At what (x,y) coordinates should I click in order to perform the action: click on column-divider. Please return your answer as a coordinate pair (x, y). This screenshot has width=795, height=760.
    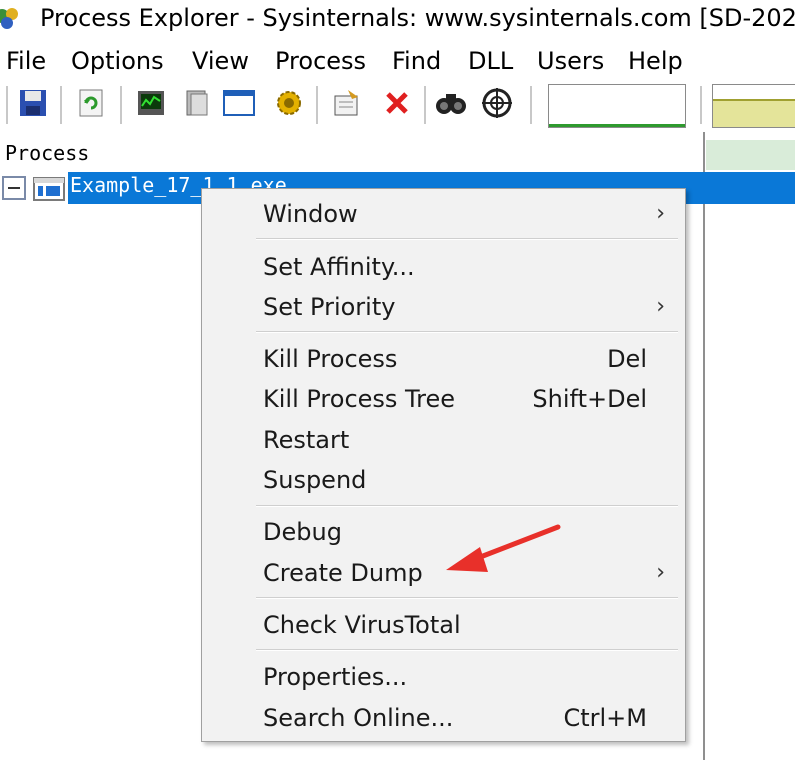
    Looking at the image, I should click on (704, 446).